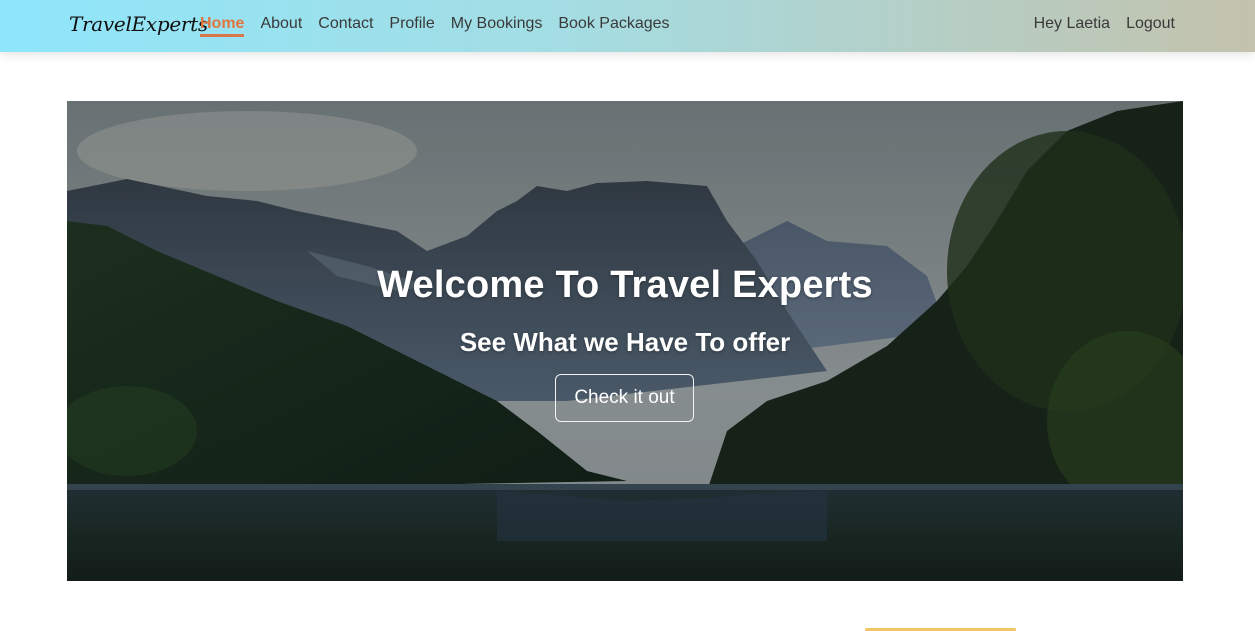  What do you see at coordinates (1072, 25) in the screenshot?
I see `user-greeting-link: Hey Laetia` at bounding box center [1072, 25].